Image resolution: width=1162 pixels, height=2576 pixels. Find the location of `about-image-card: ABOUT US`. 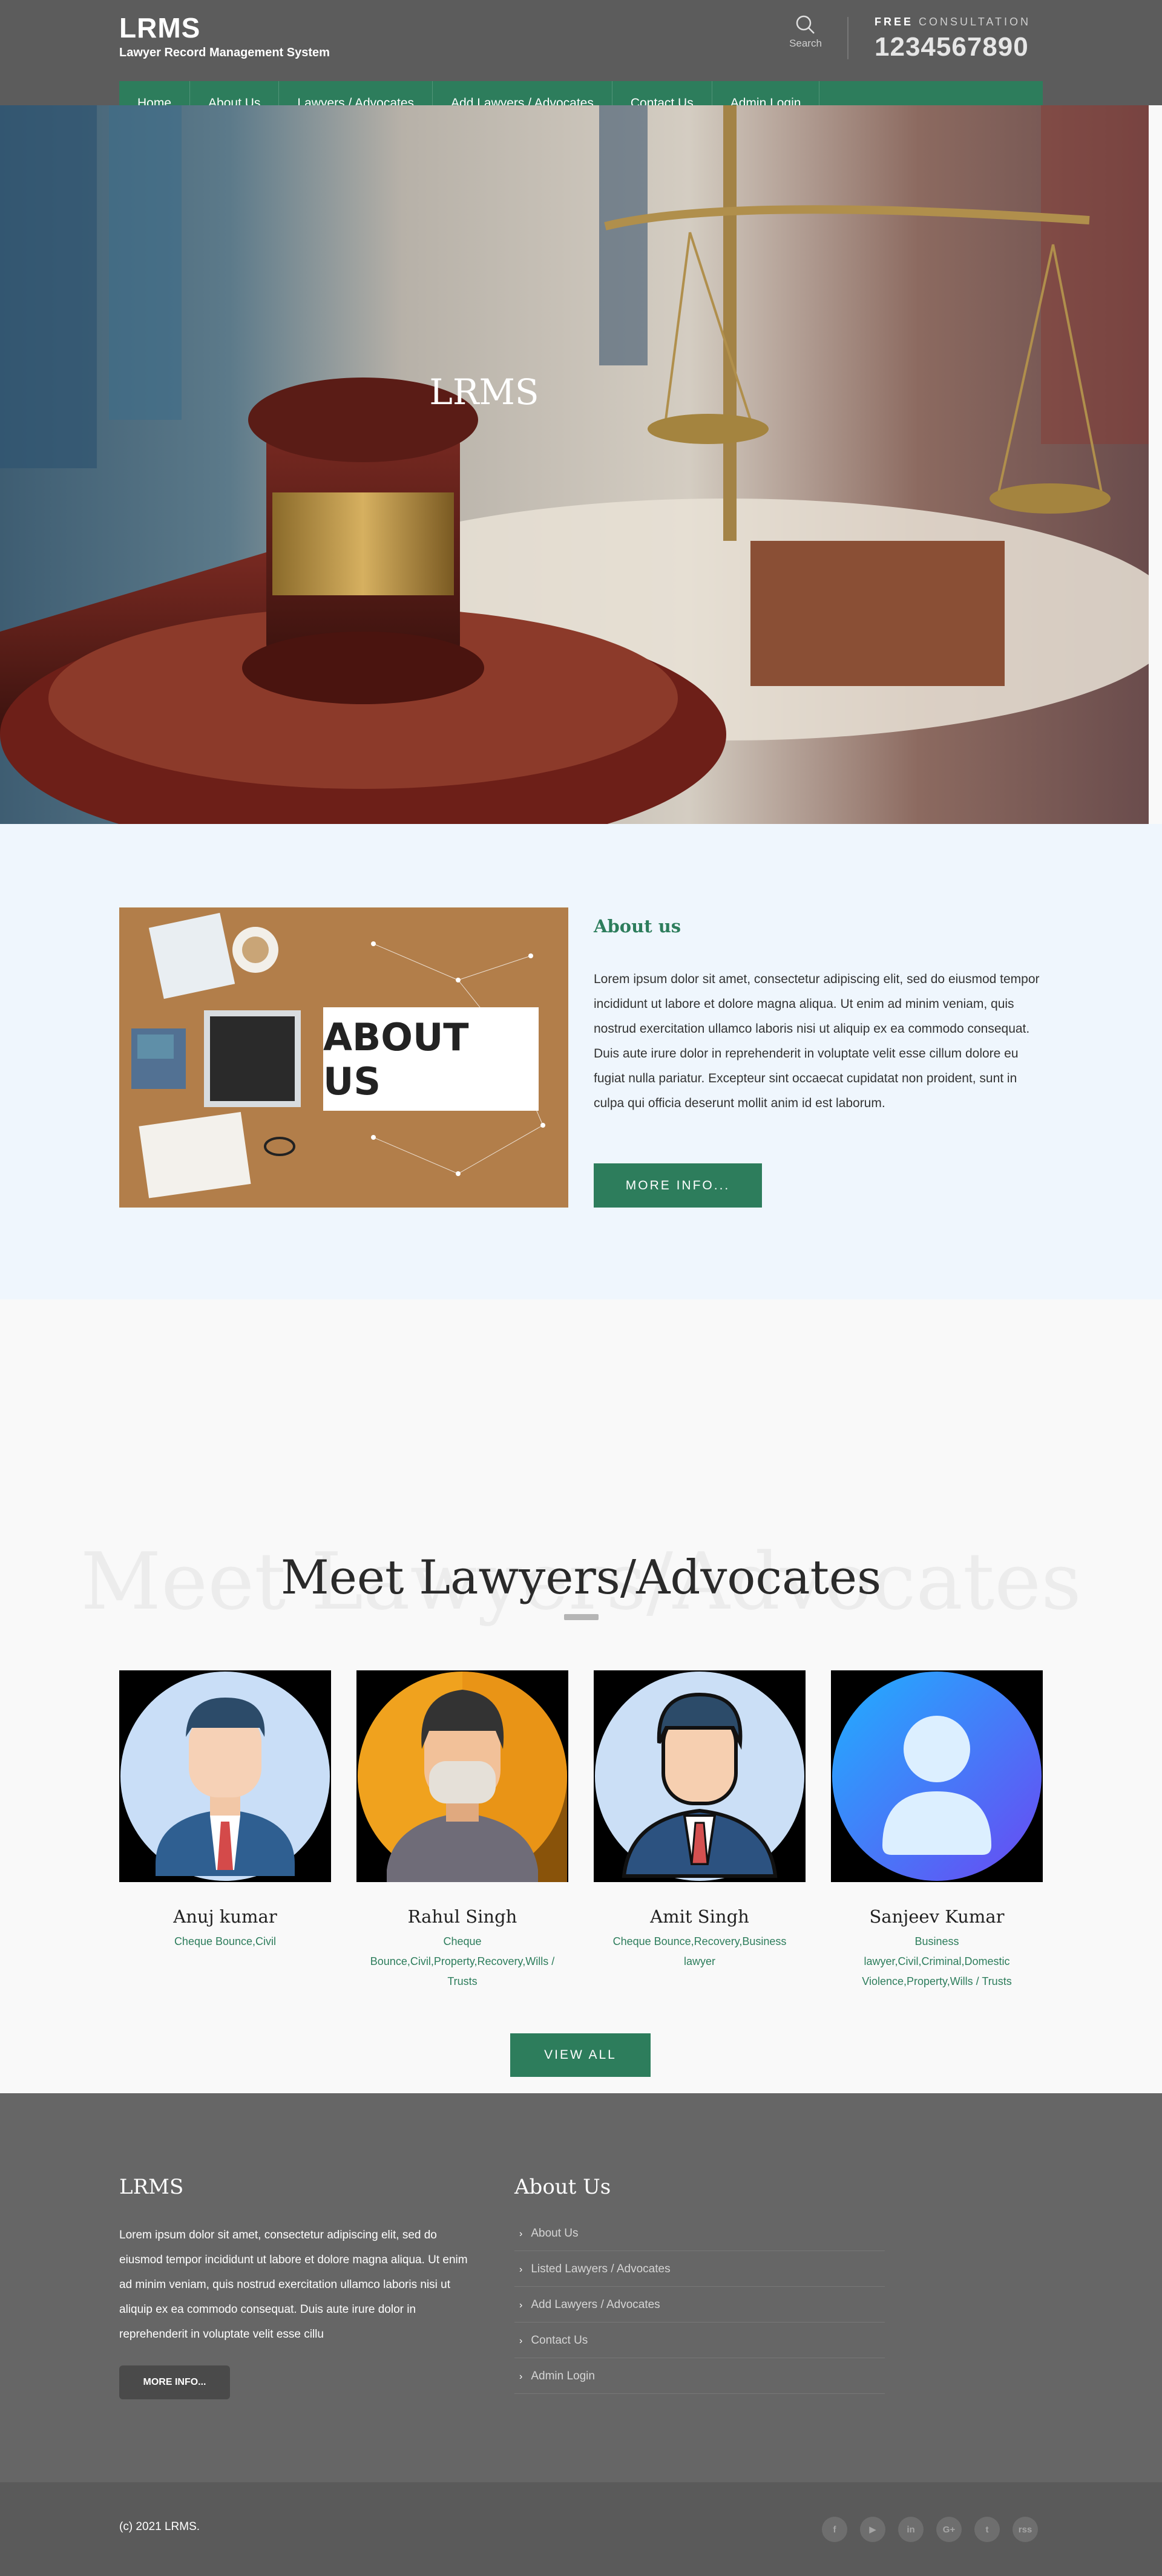

about-image-card: ABOUT US is located at coordinates (431, 1059).